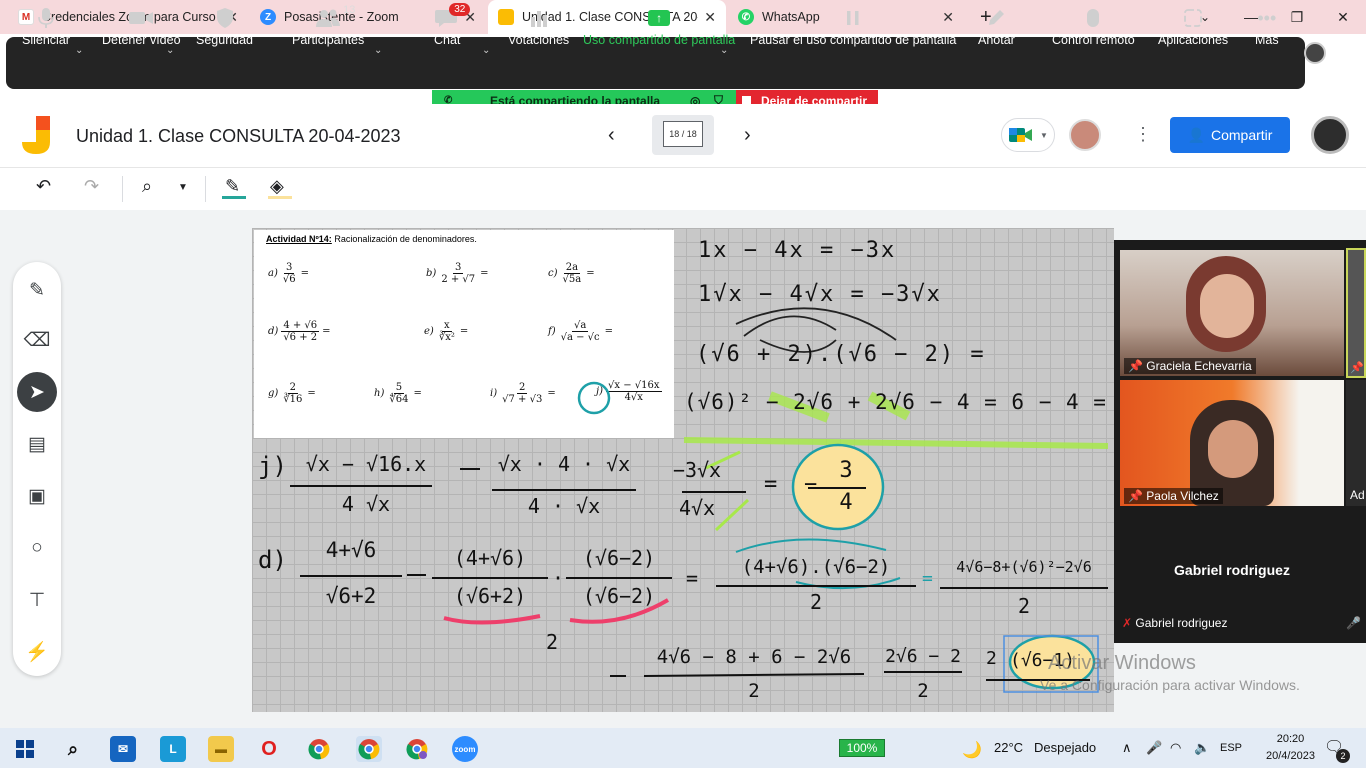 Image resolution: width=1366 pixels, height=768 pixels. I want to click on participant-tile: 📌 Paola Vilchez, so click(1232, 443).